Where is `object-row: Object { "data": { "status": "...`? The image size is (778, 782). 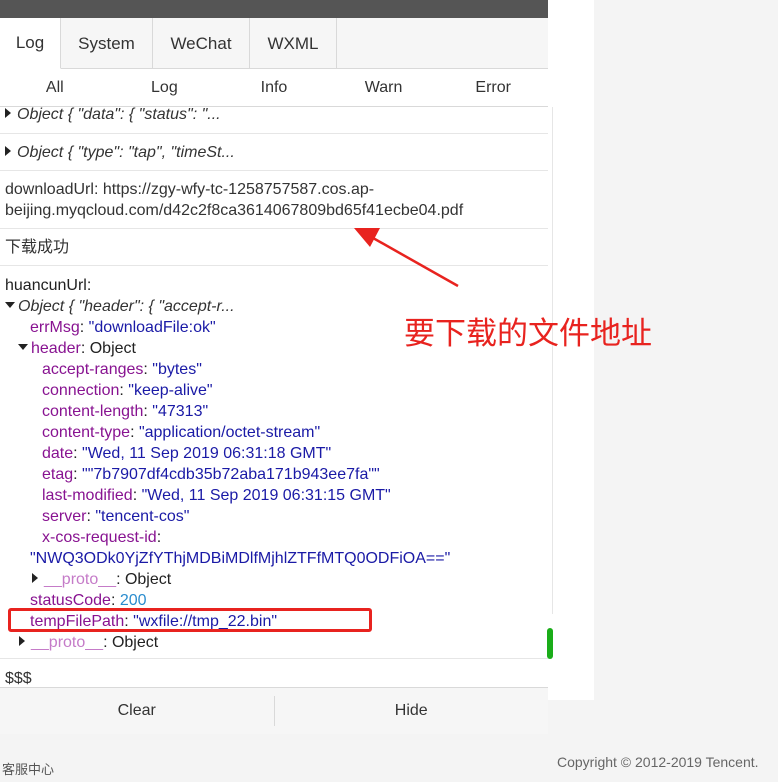 object-row: Object { "data": { "status": "... is located at coordinates (274, 116).